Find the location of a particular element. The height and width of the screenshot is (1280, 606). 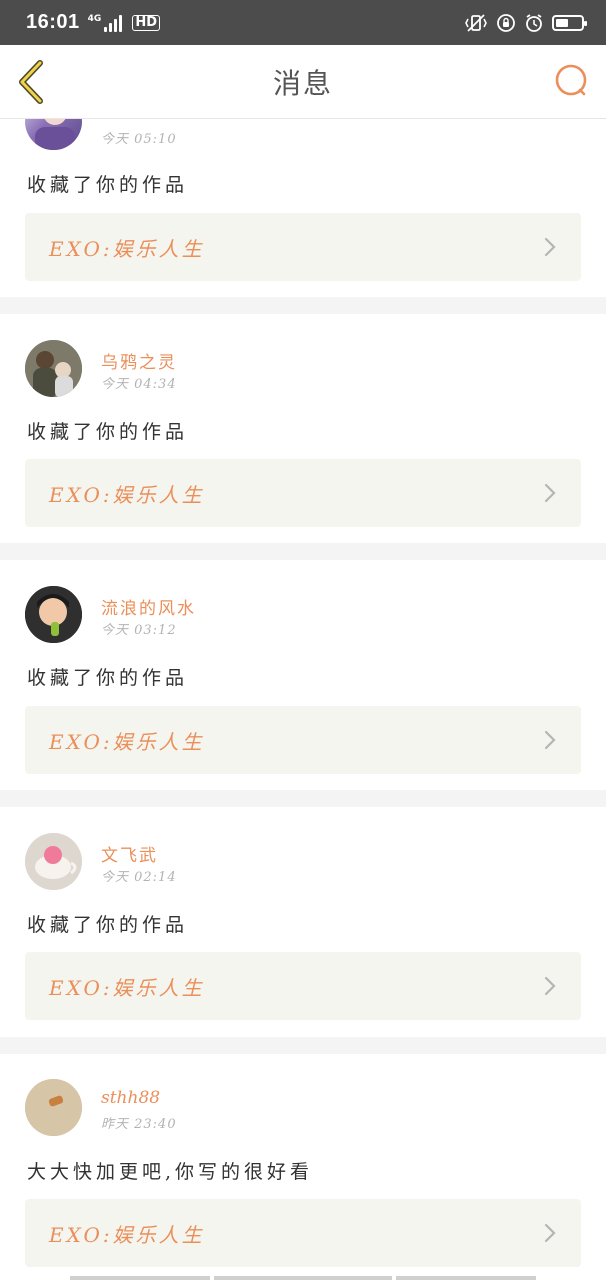

message-text: 大大快加更吧,你写的很好看 is located at coordinates (170, 1172).